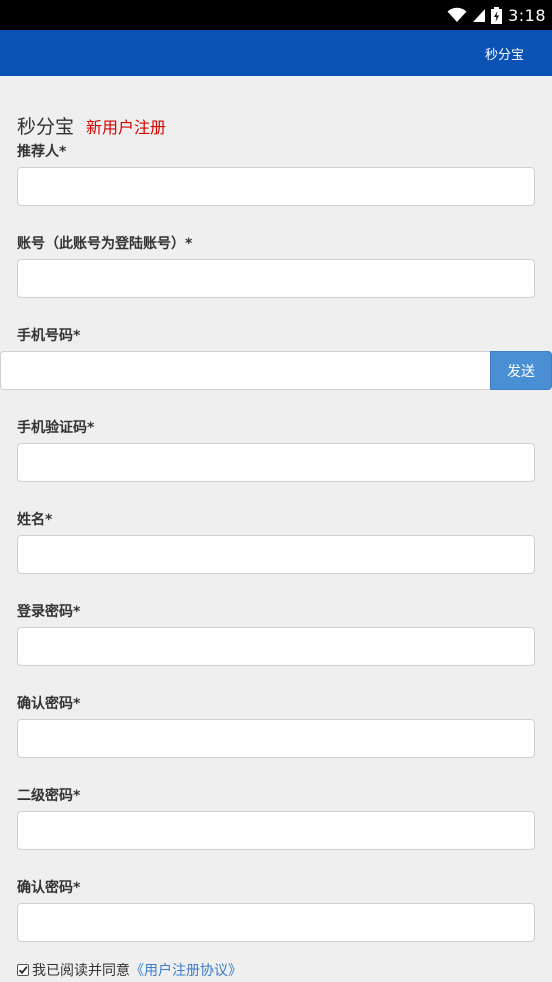 The height and width of the screenshot is (982, 552). What do you see at coordinates (276, 53) in the screenshot?
I see `app-bar: 秒分宝` at bounding box center [276, 53].